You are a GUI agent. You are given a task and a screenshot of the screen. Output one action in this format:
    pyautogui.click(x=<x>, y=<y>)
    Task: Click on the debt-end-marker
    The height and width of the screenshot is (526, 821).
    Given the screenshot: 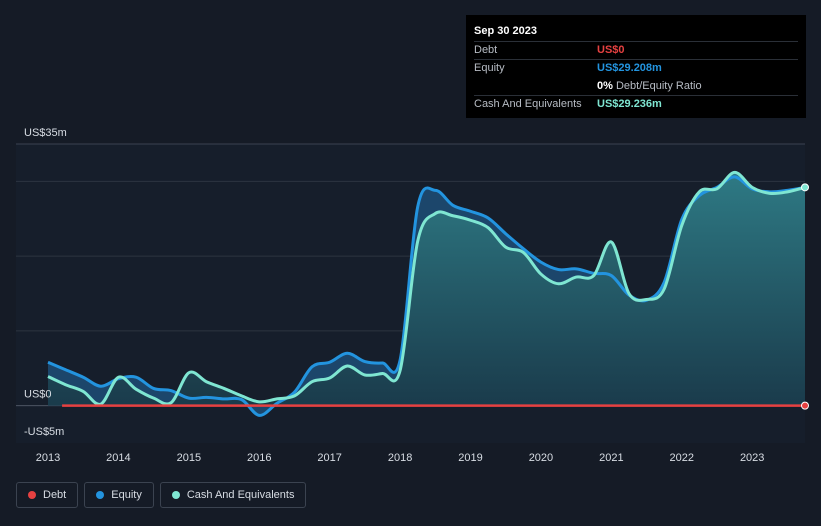 What is the action you would take?
    pyautogui.click(x=805, y=405)
    